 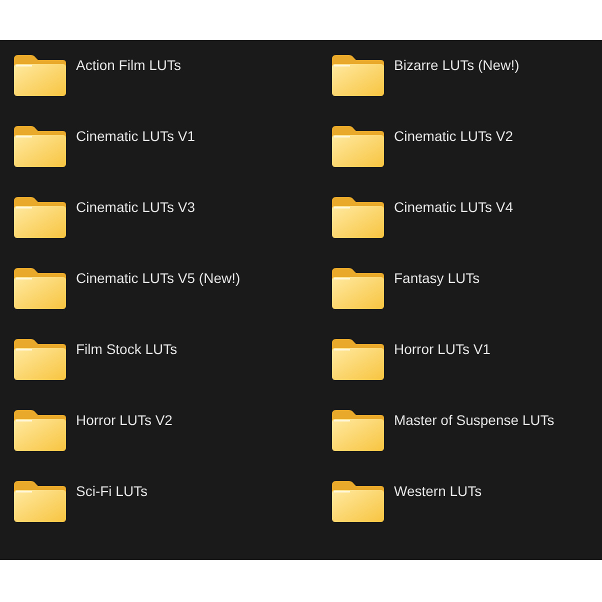 I want to click on folder-name: Western LUTs, so click(x=438, y=491).